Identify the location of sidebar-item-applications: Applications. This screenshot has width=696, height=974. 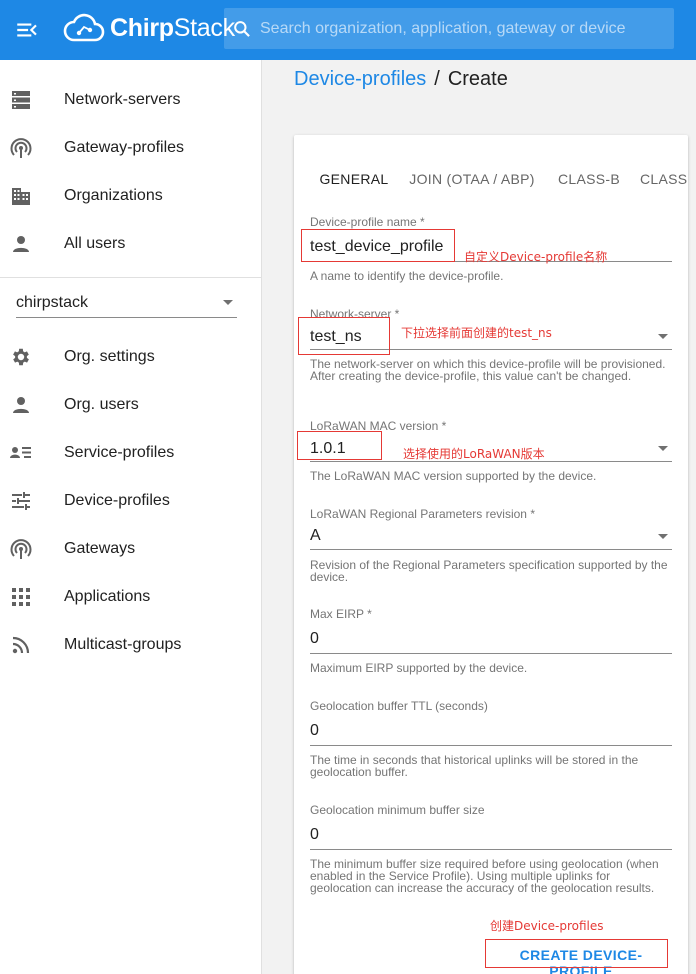
(130, 597).